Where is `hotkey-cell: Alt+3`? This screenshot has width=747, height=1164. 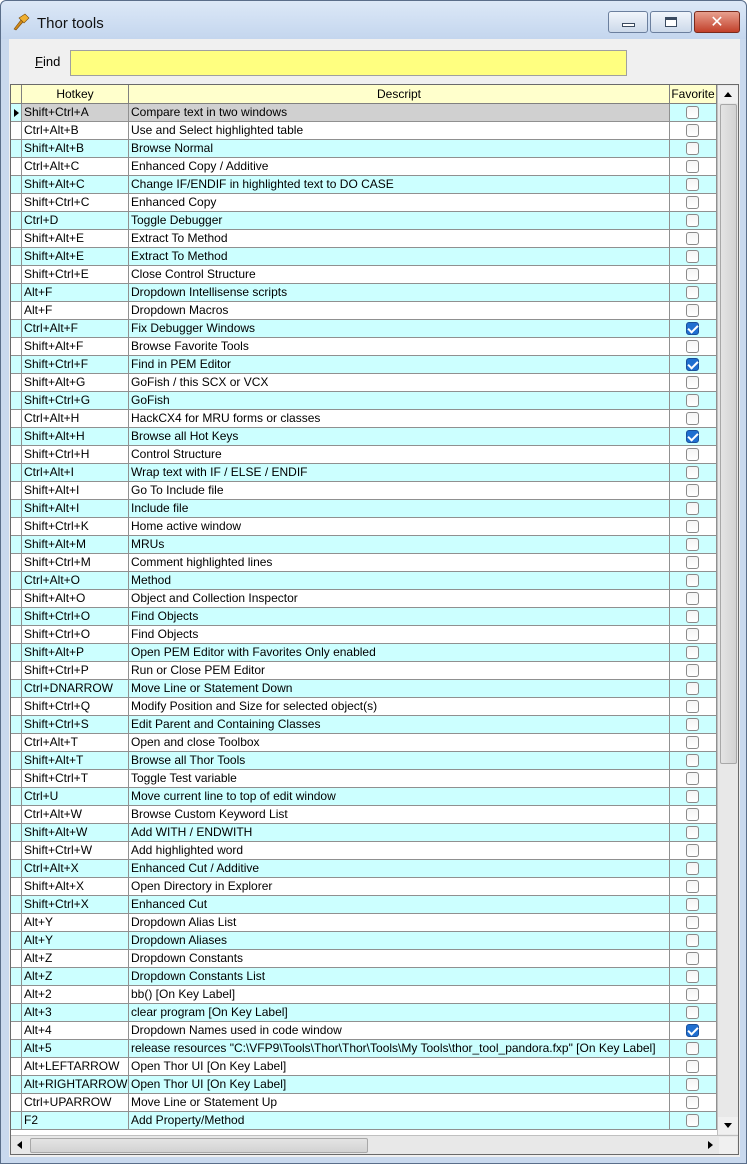 hotkey-cell: Alt+3 is located at coordinates (75, 1012).